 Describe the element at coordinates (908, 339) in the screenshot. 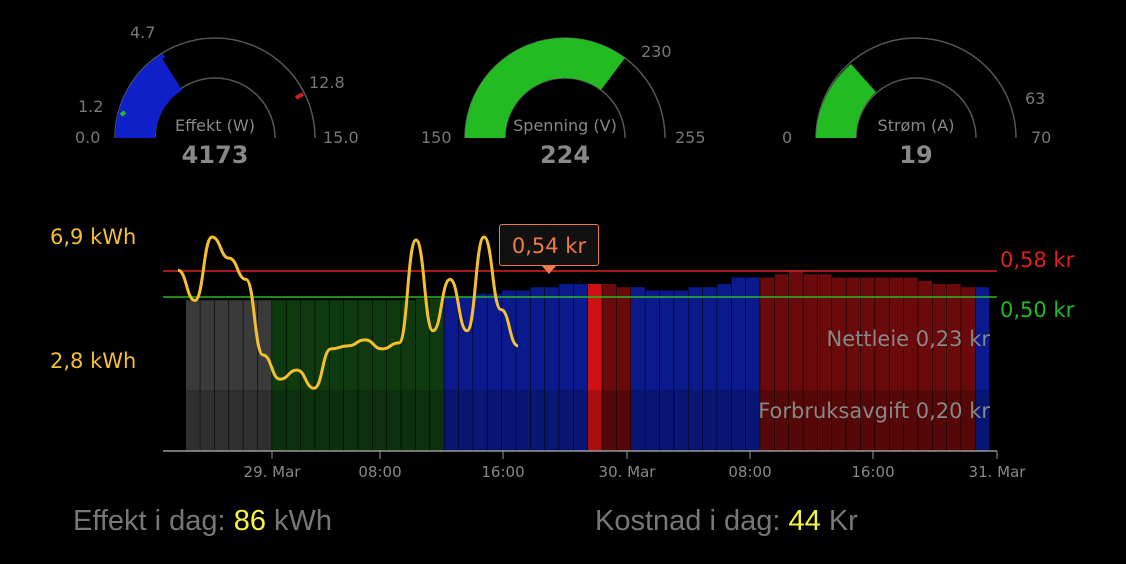

I see `nettleie-label: Nettleie 0,23 kr` at that location.